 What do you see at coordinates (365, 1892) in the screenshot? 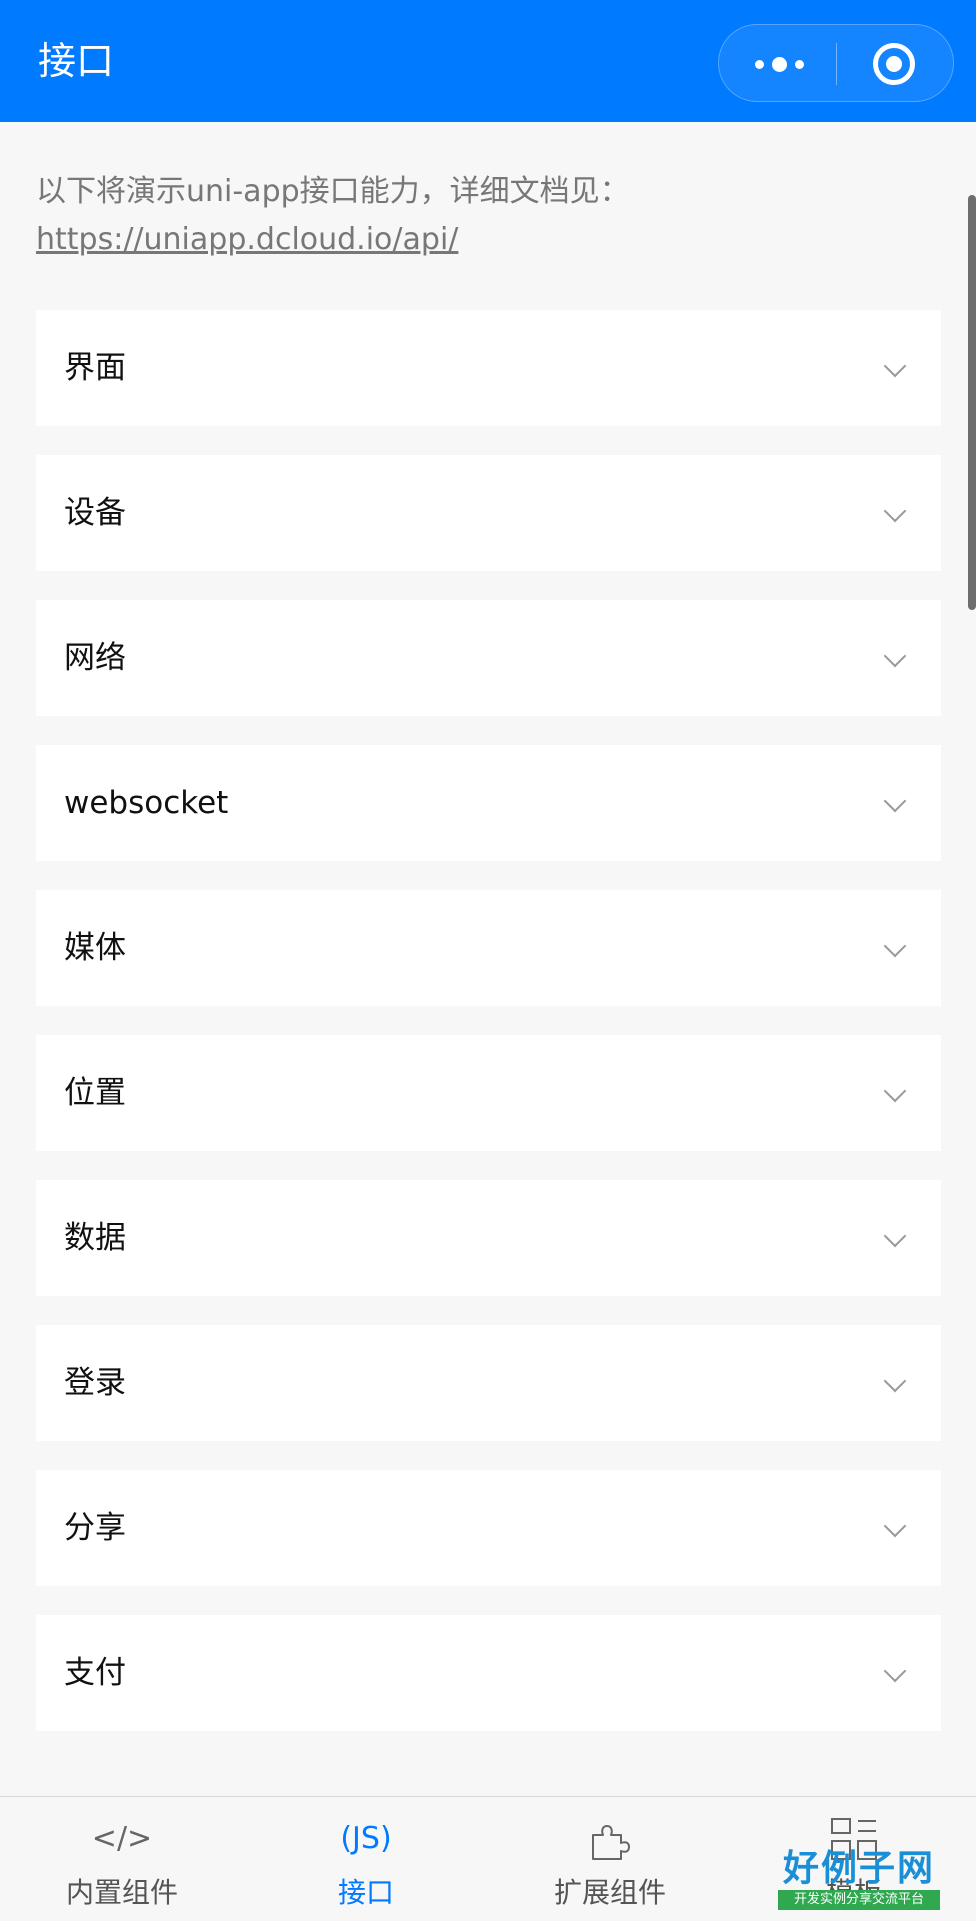
I see `tab-label: 接口` at bounding box center [365, 1892].